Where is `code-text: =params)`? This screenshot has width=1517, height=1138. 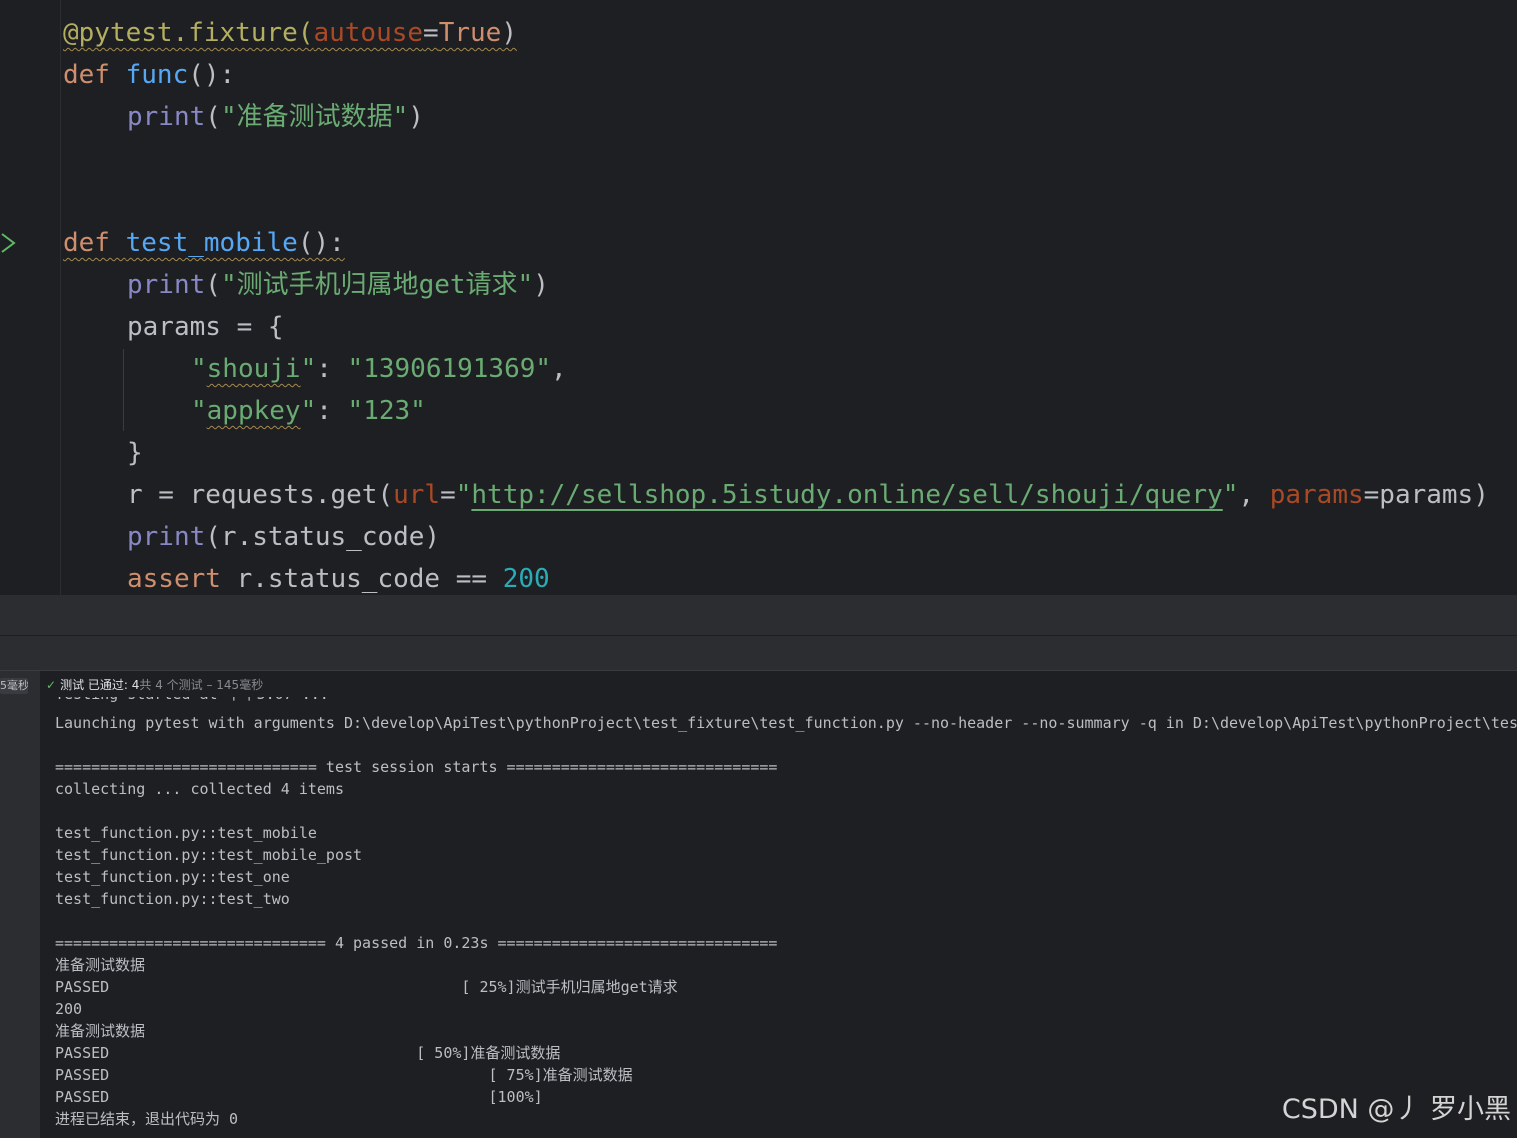
code-text: =params) is located at coordinates (1426, 495).